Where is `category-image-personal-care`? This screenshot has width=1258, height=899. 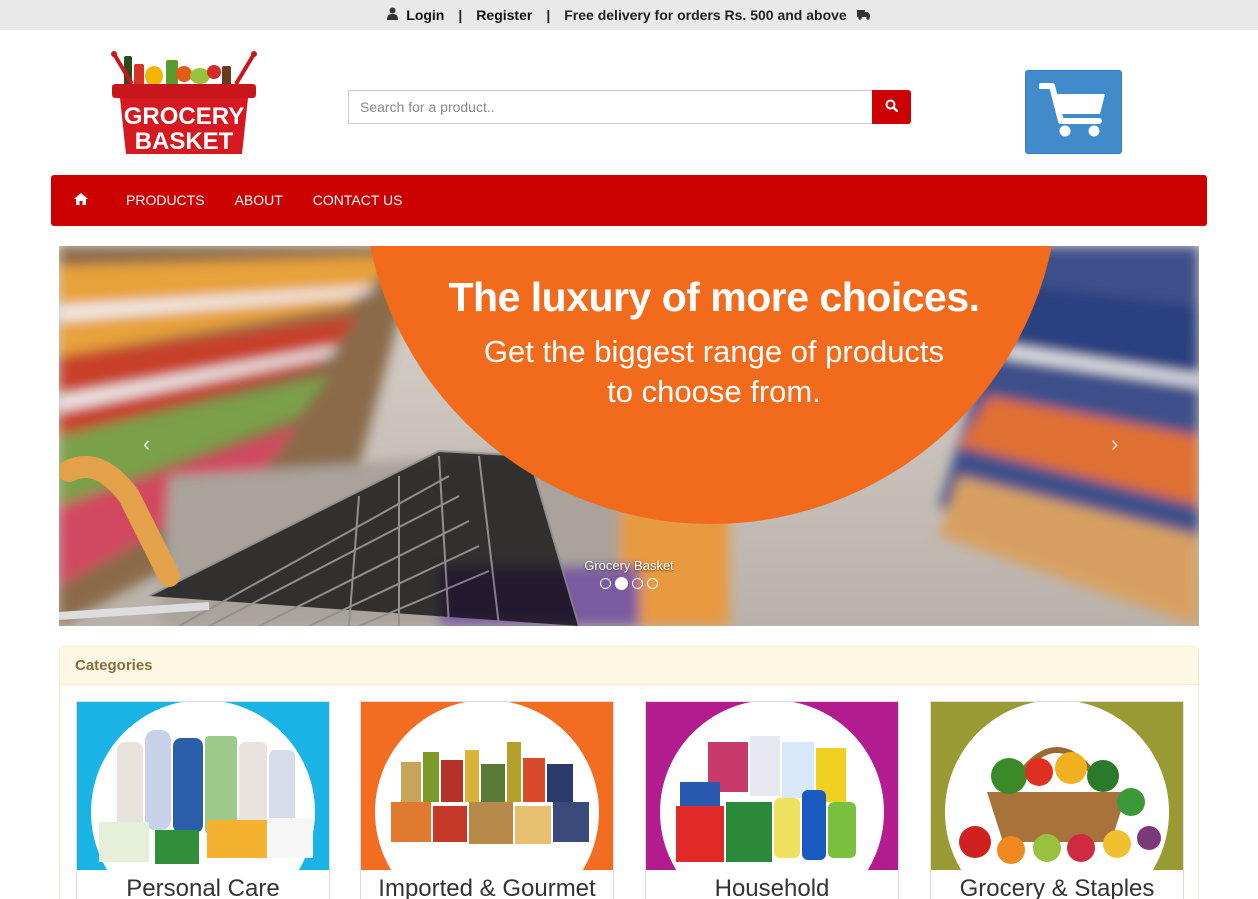
category-image-personal-care is located at coordinates (203, 786).